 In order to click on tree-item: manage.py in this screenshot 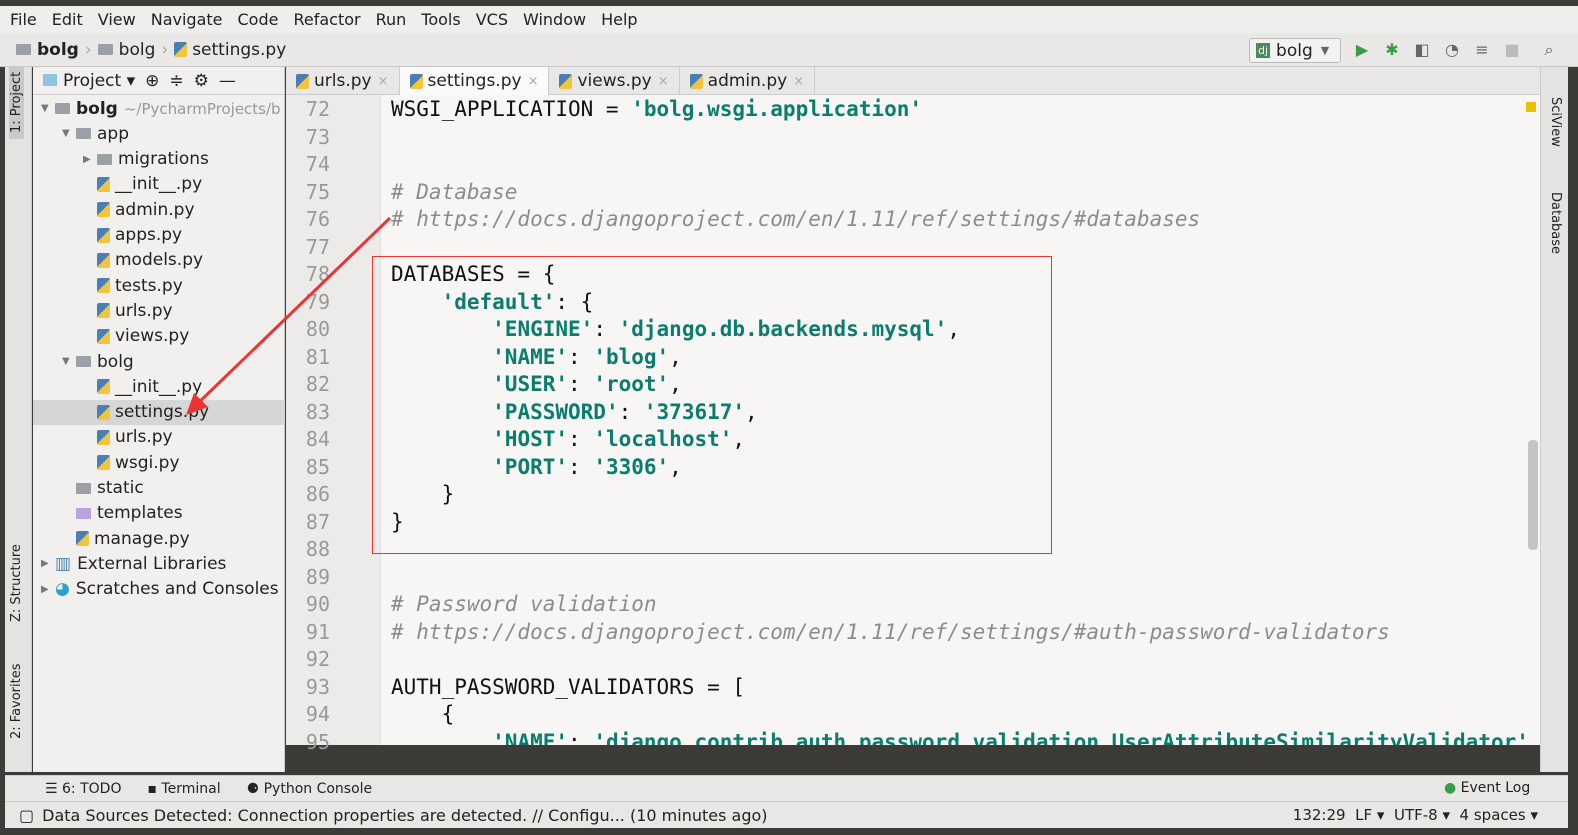, I will do `click(159, 538)`.